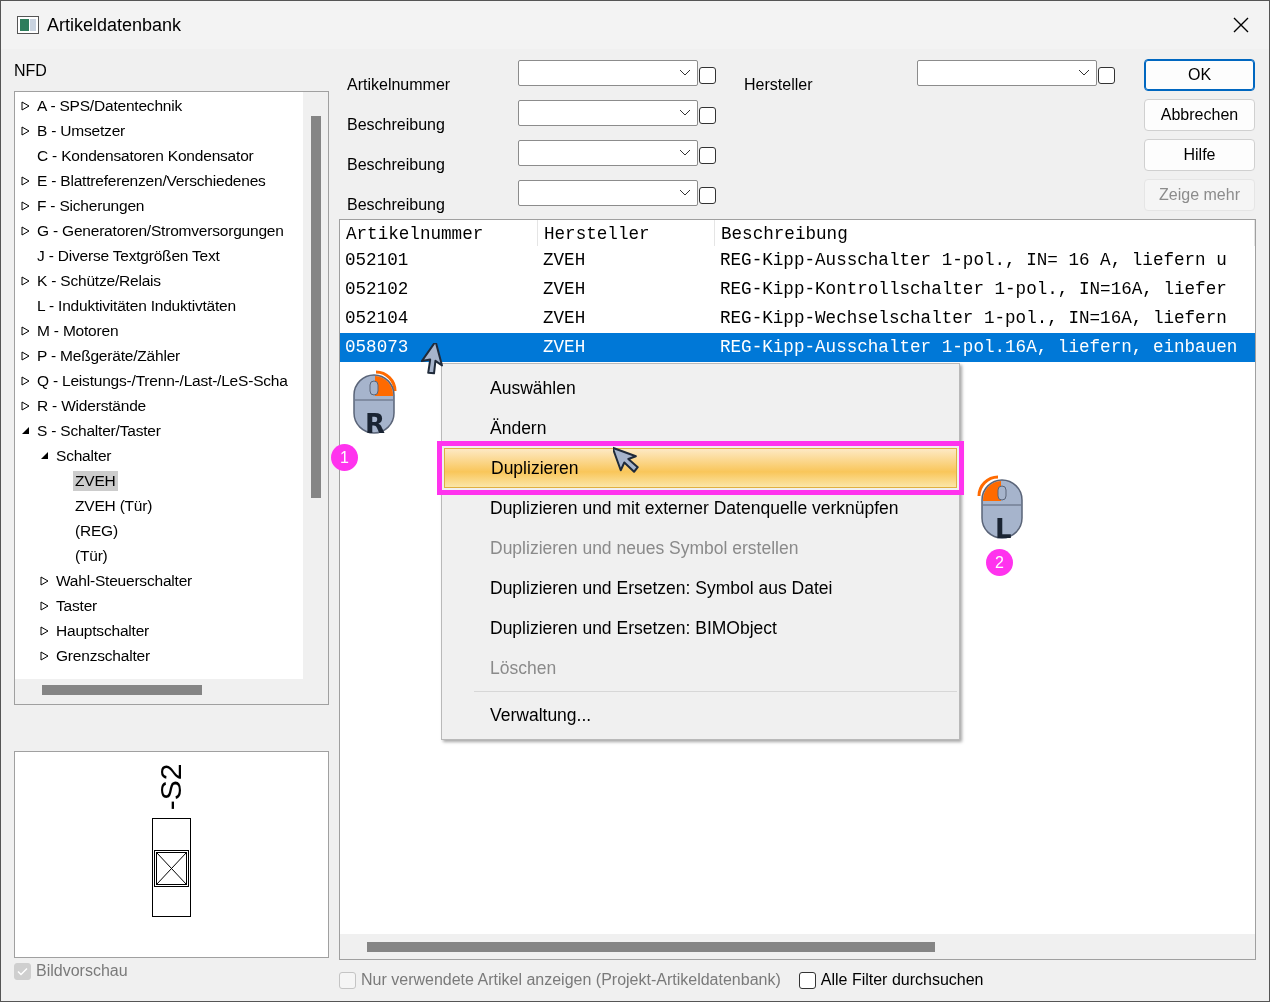 This screenshot has width=1270, height=1002. I want to click on checkmark-icon, so click(22, 971).